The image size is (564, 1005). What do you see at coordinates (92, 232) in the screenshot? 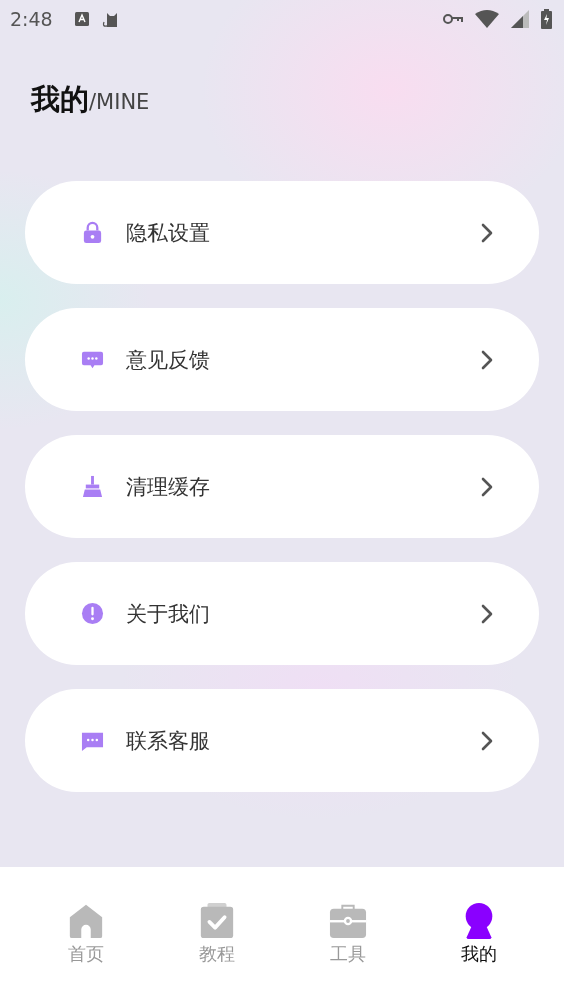
I see `lock-icon` at bounding box center [92, 232].